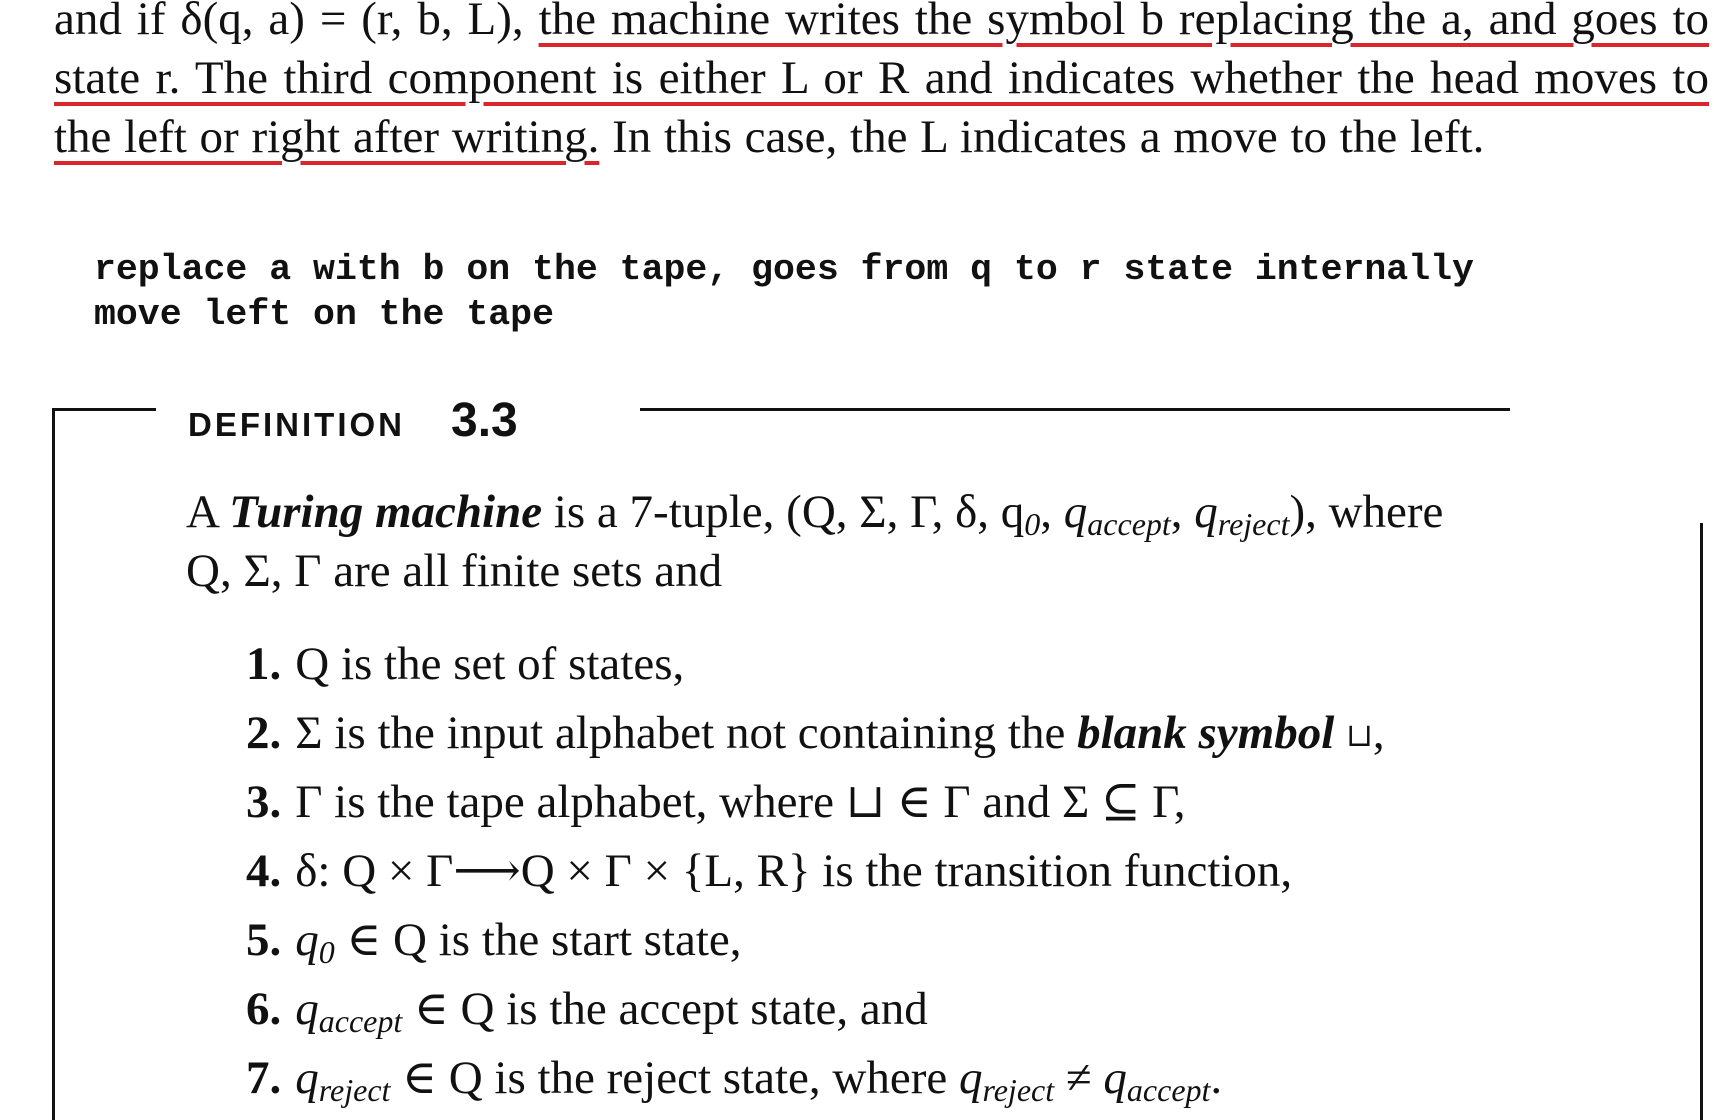 The image size is (1714, 1120). I want to click on definition-box-right-border, so click(1701, 821).